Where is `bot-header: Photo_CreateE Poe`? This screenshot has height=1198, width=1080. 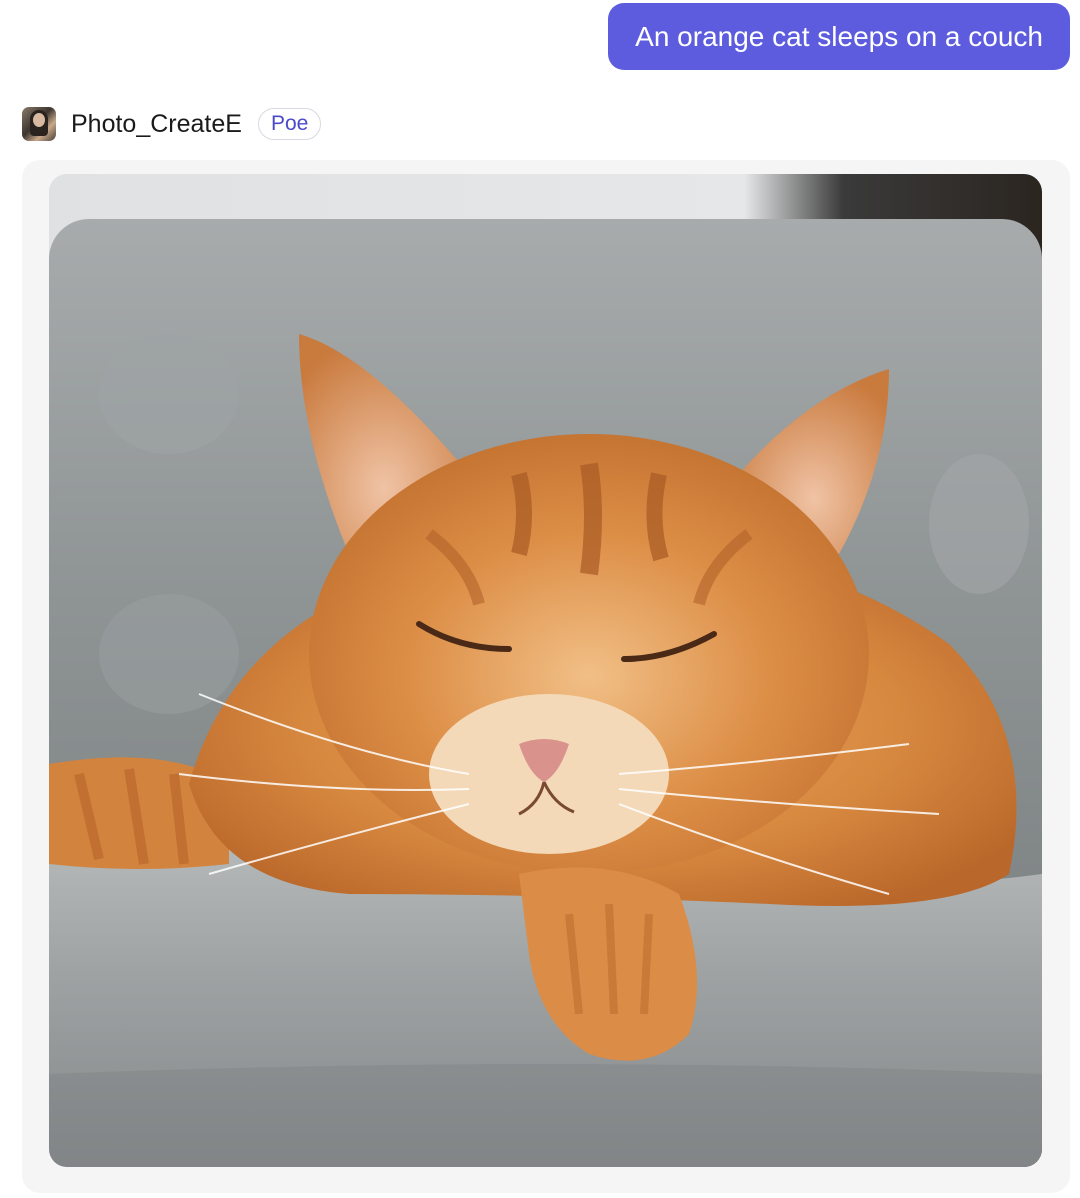 bot-header: Photo_CreateE Poe is located at coordinates (172, 124).